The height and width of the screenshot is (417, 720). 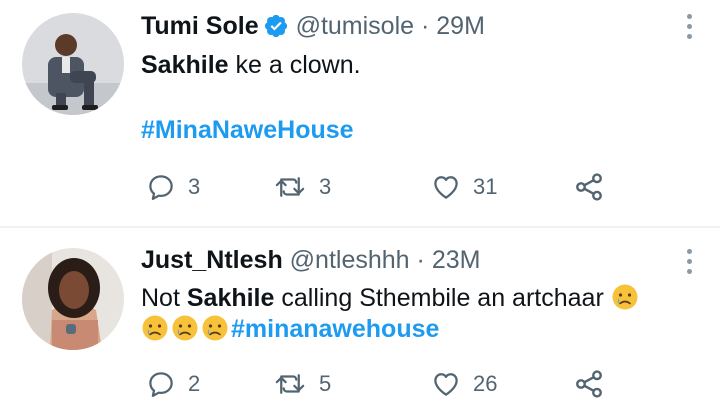 I want to click on tweet-actions: 2 5 26, so click(x=381, y=384).